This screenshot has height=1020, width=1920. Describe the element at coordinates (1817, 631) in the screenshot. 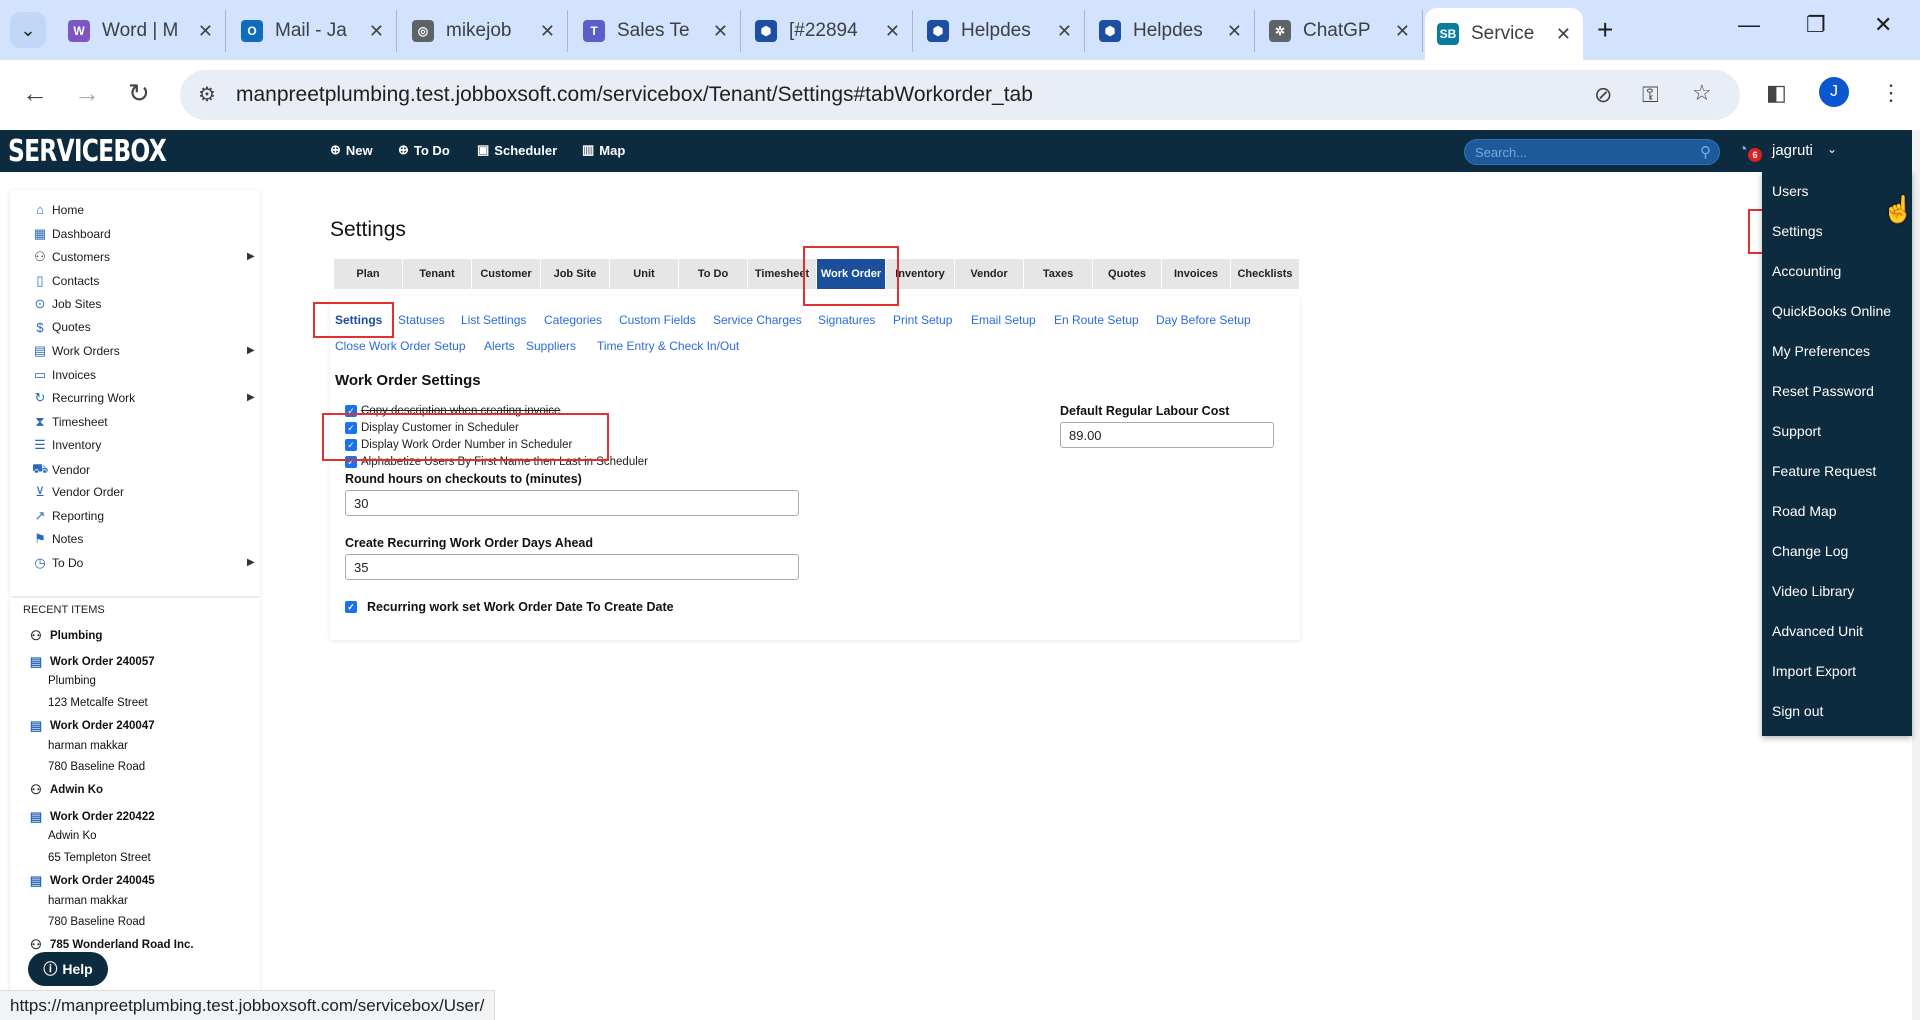

I see `menu-item-advanced-unit: Advanced Unit` at that location.